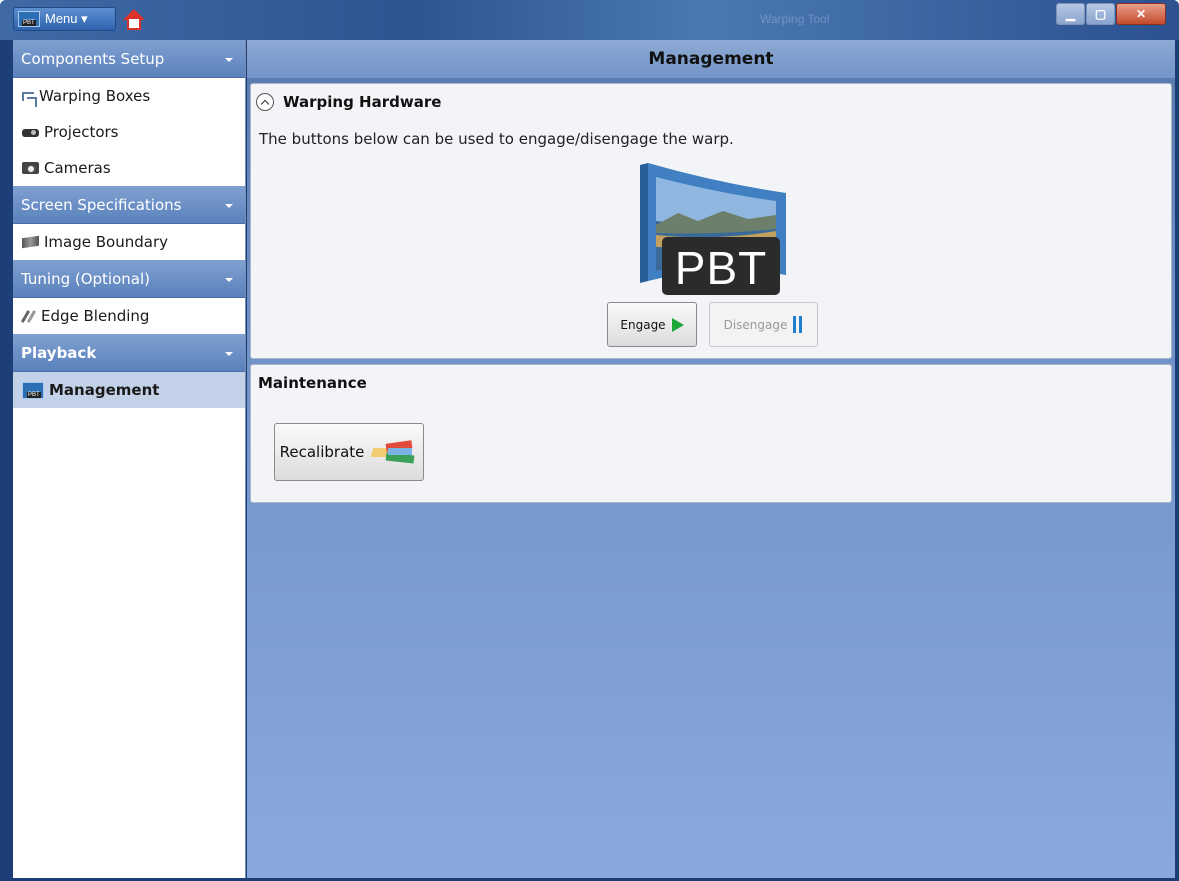 The image size is (1179, 881). What do you see at coordinates (129, 132) in the screenshot?
I see `sidebar-item-projectors: Projectors` at bounding box center [129, 132].